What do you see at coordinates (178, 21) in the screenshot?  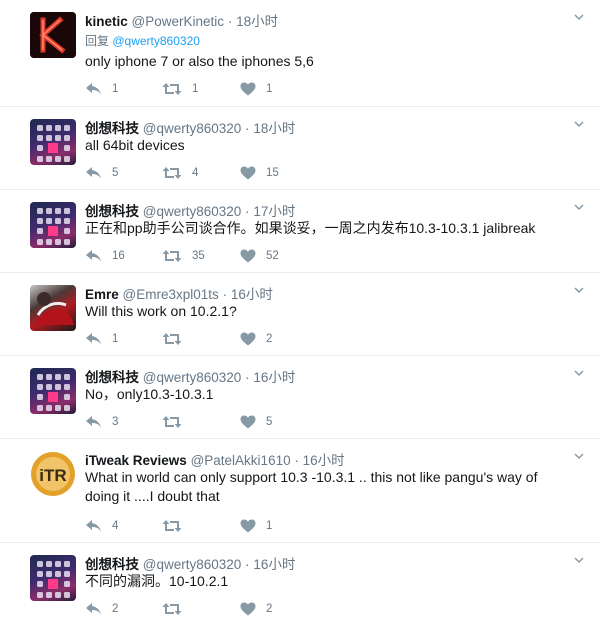 I see `author-handle: @PowerKinetic` at bounding box center [178, 21].